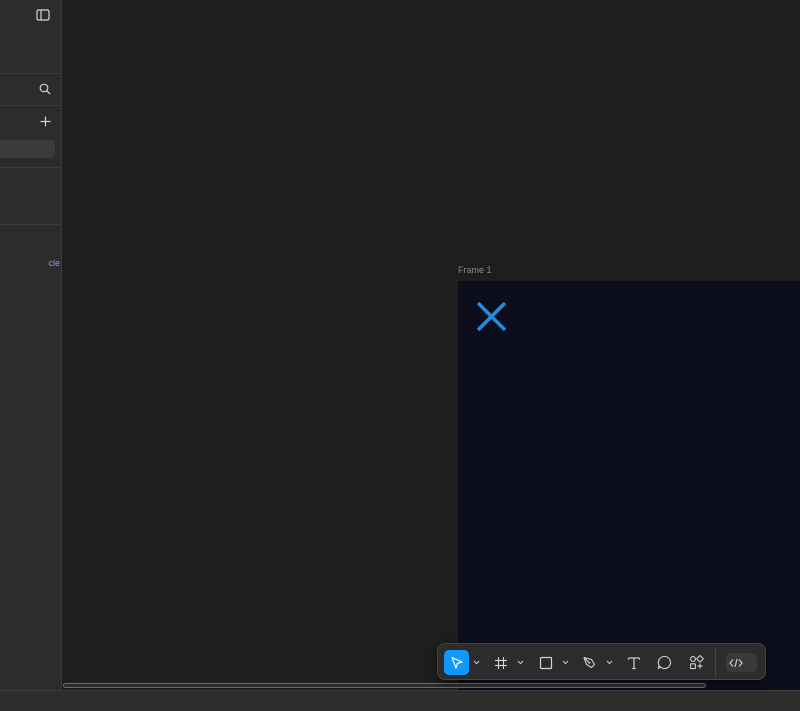  I want to click on page-list-item-selected, so click(27, 149).